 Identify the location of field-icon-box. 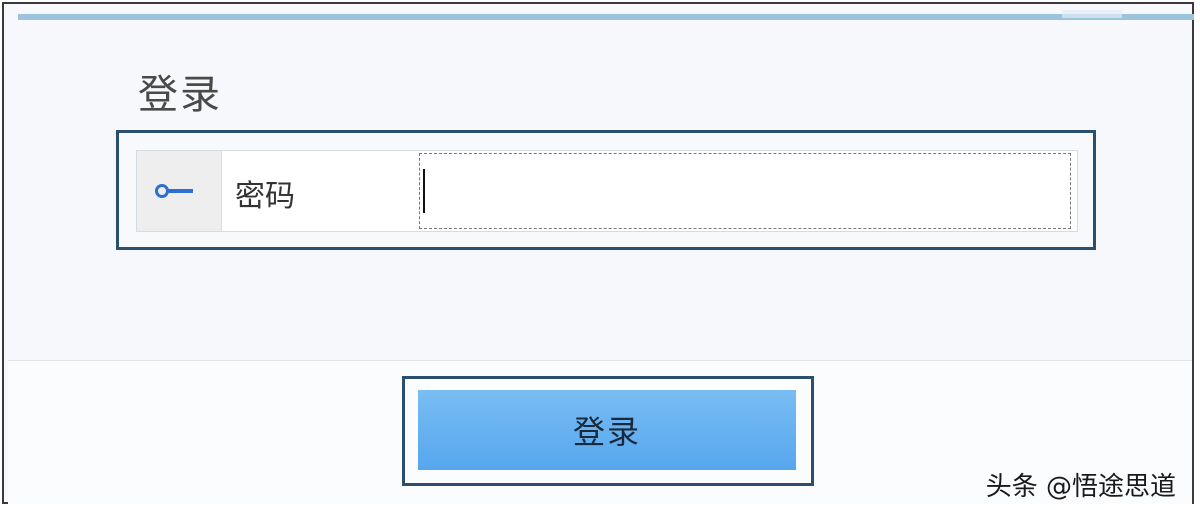
(179, 191).